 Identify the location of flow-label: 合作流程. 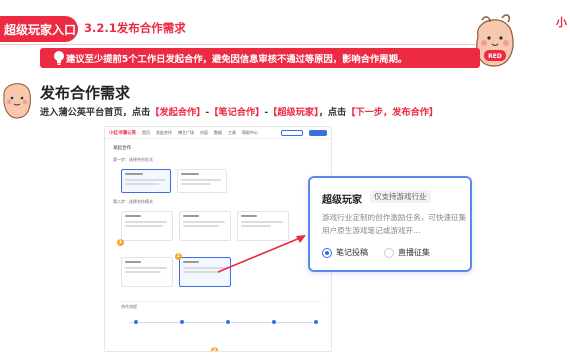
(129, 306).